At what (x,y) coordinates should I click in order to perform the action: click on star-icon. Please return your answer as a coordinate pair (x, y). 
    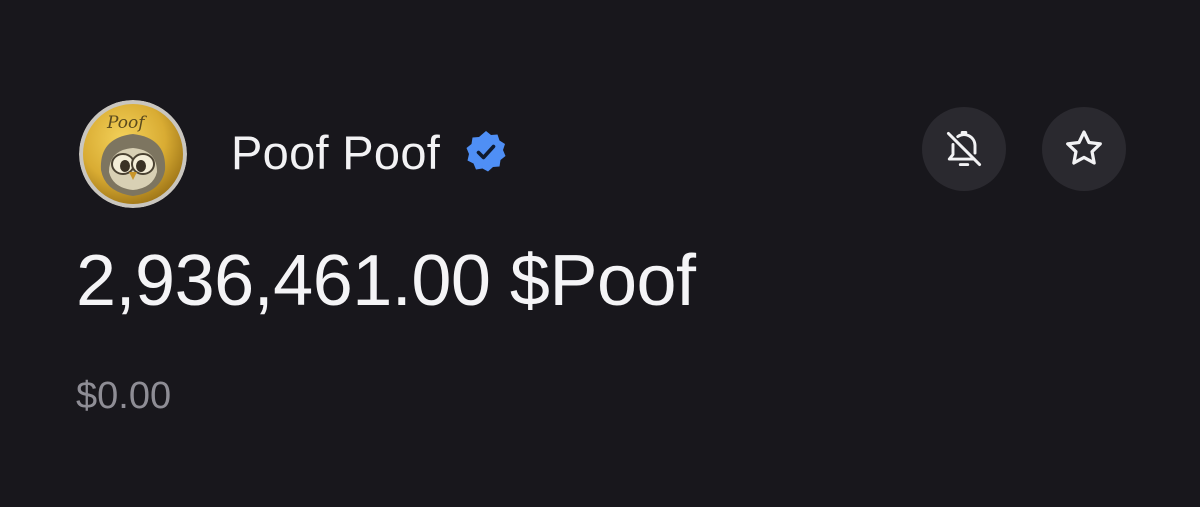
    Looking at the image, I should click on (1084, 147).